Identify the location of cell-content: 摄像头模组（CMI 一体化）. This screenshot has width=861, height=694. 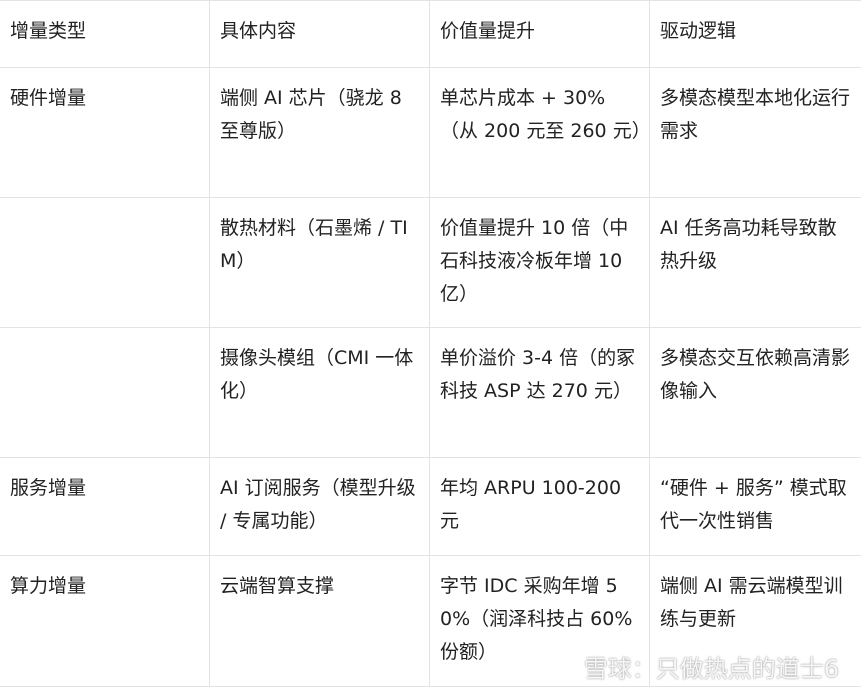
(319, 392).